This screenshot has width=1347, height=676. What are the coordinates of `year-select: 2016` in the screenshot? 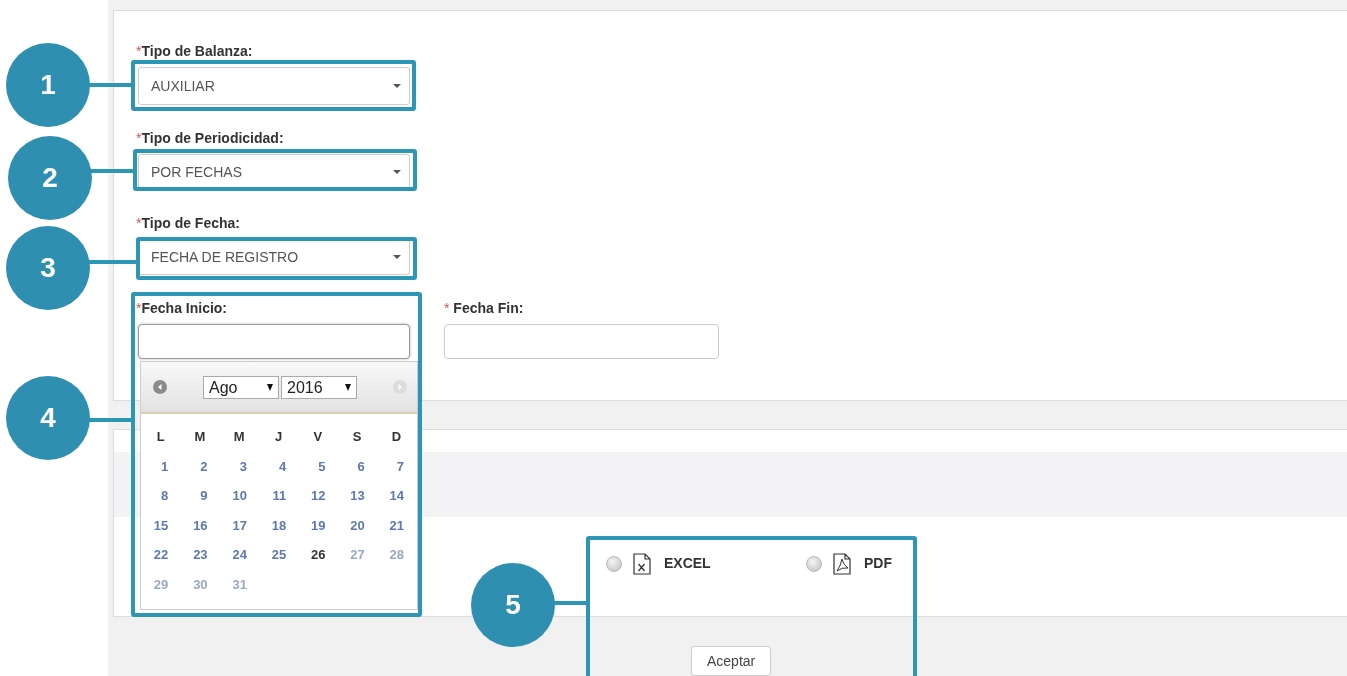 It's located at (319, 387).